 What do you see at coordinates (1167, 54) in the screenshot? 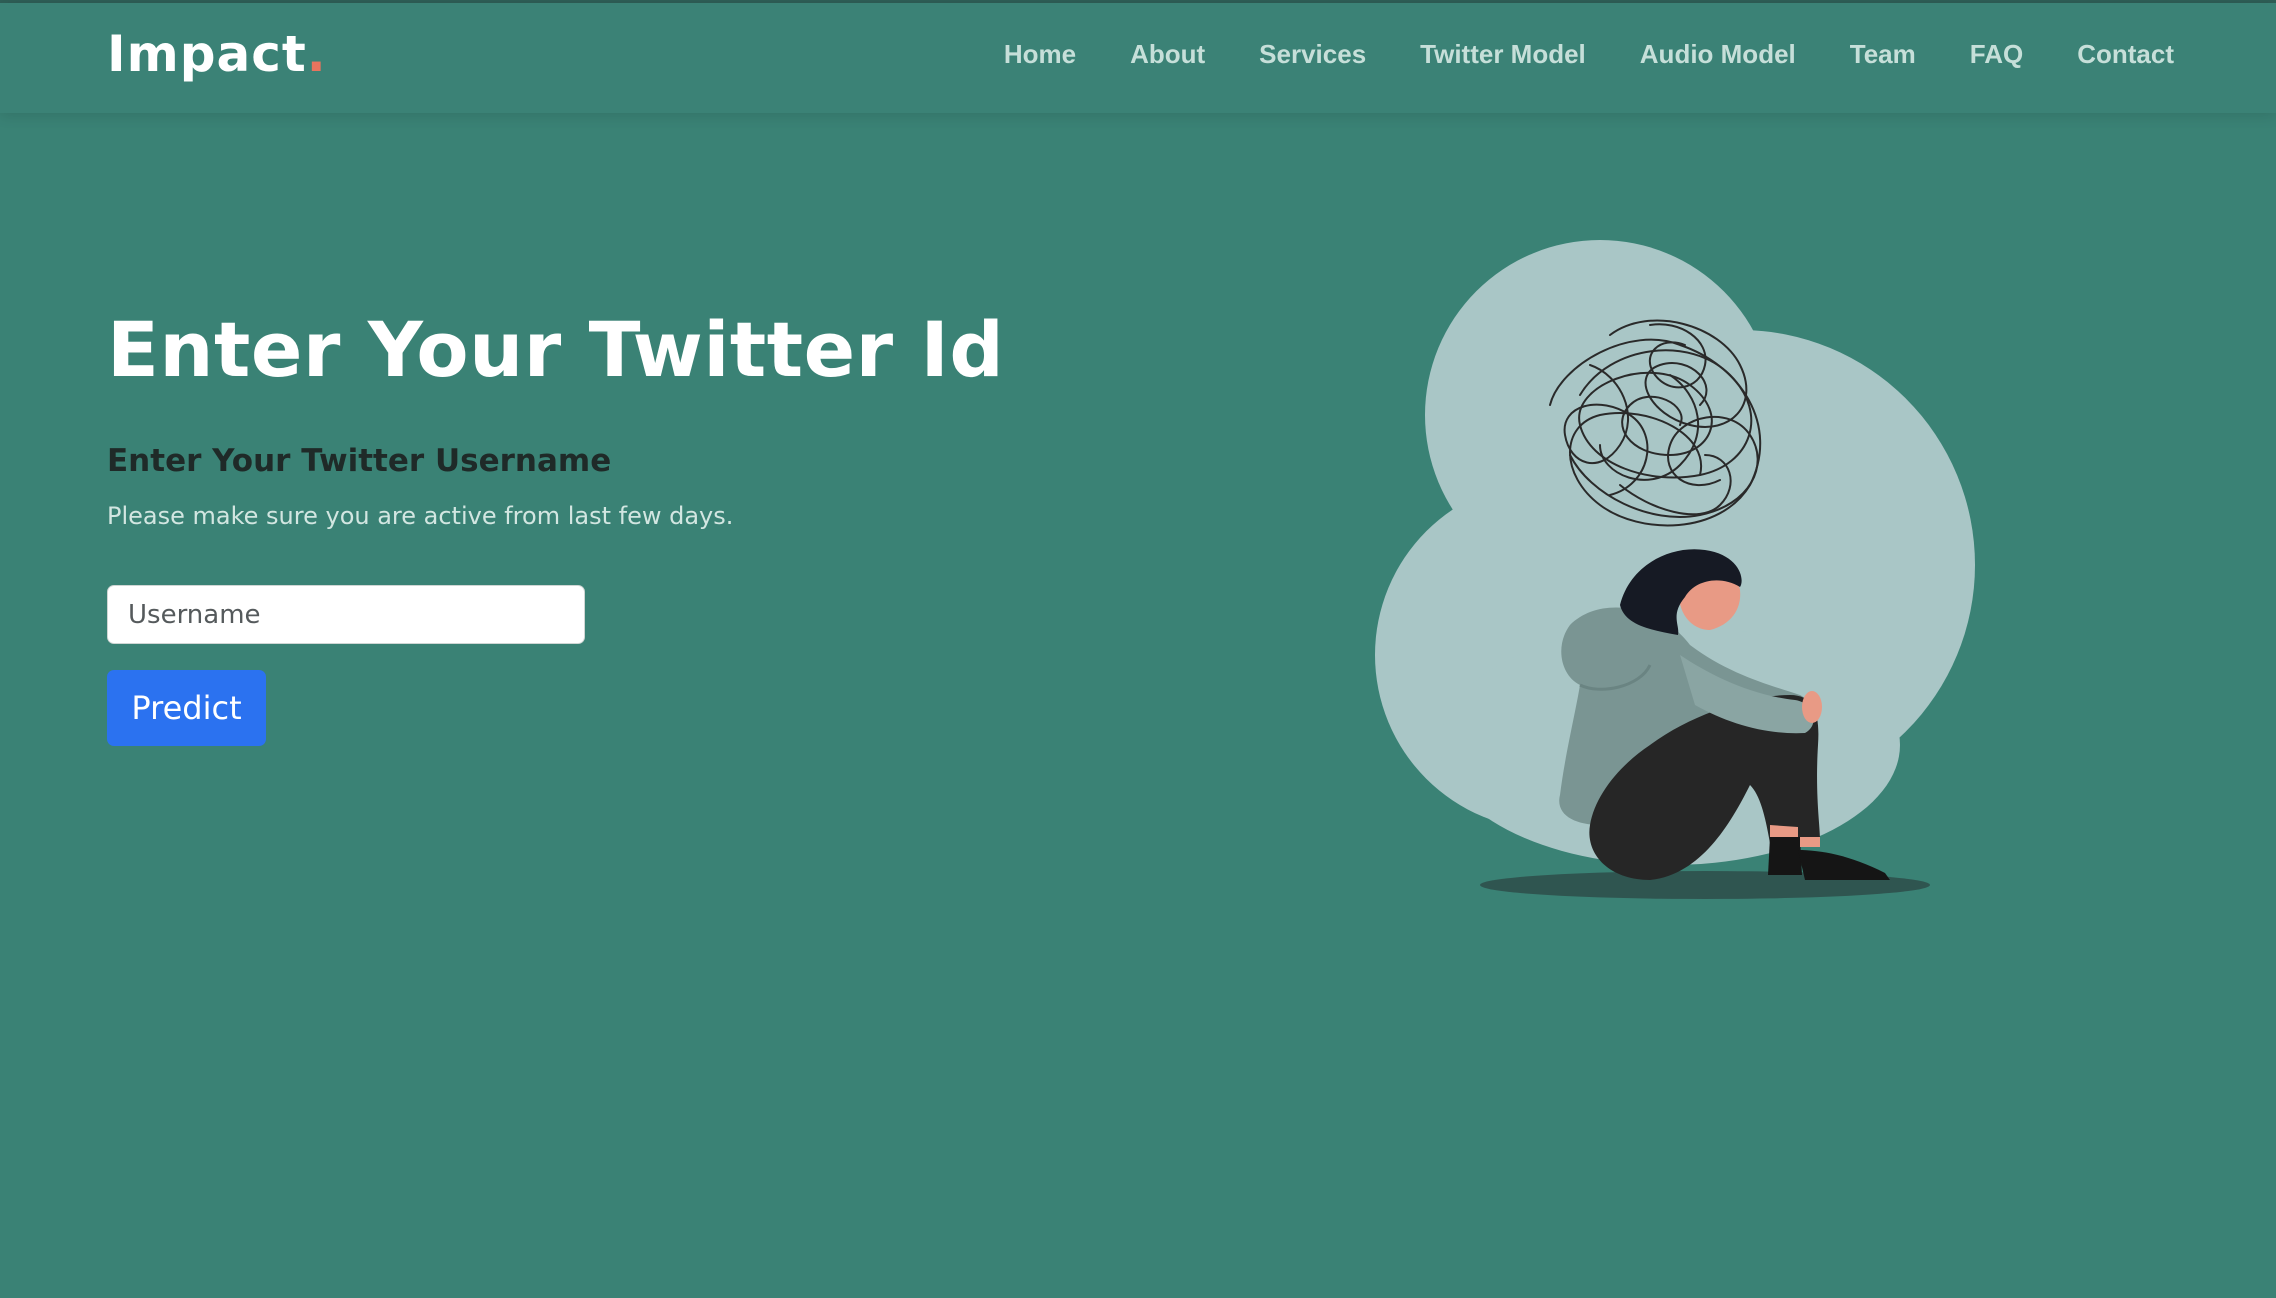
I see `nav-link-about: About` at bounding box center [1167, 54].